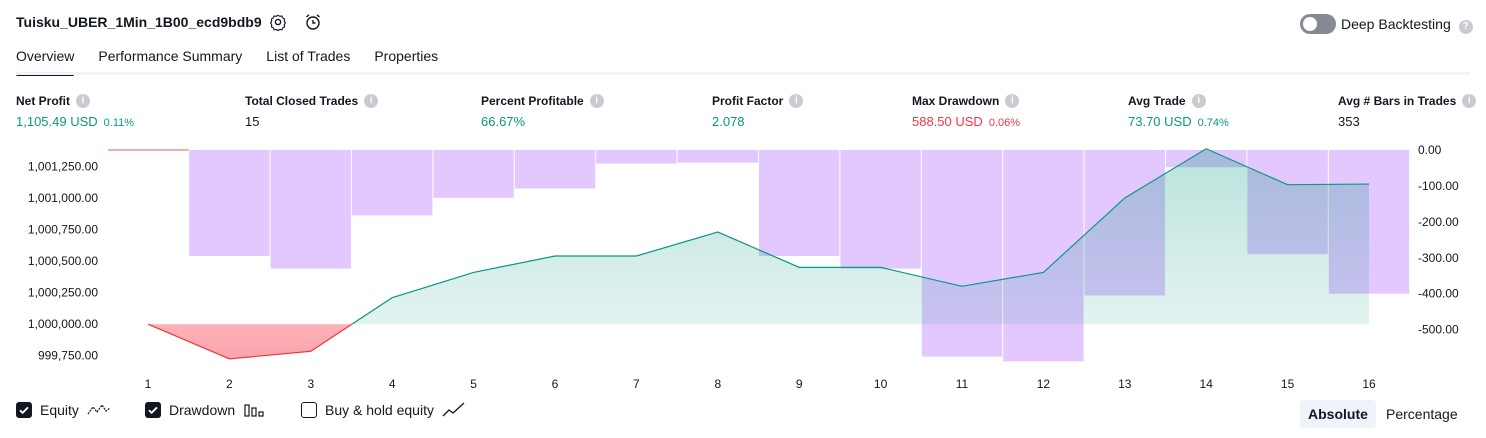  I want to click on stat-value: 66.67%, so click(503, 121).